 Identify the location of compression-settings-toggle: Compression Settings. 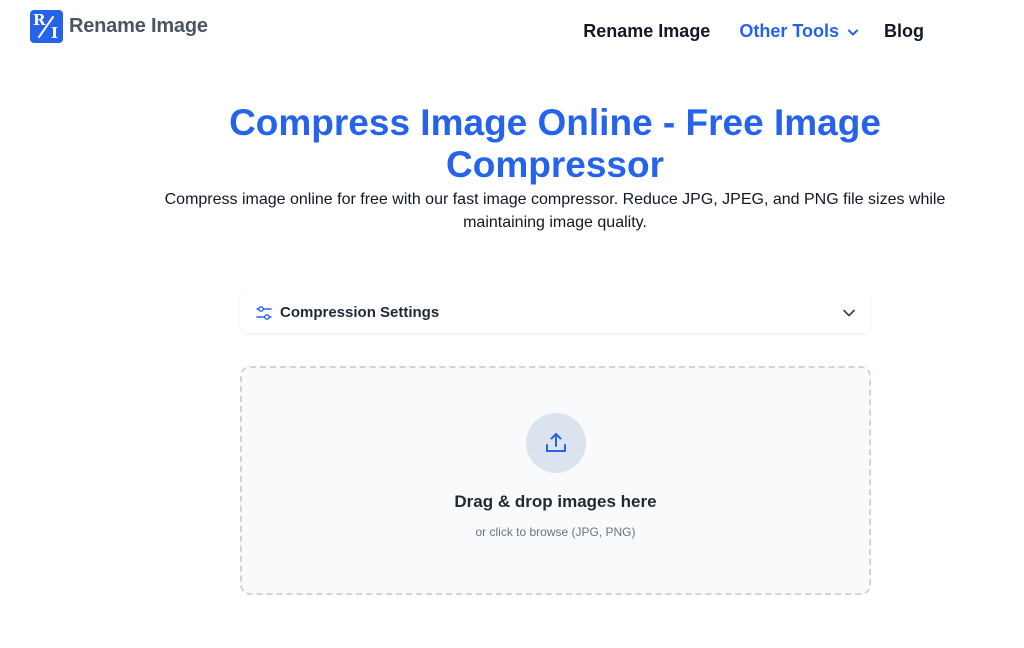
(555, 312).